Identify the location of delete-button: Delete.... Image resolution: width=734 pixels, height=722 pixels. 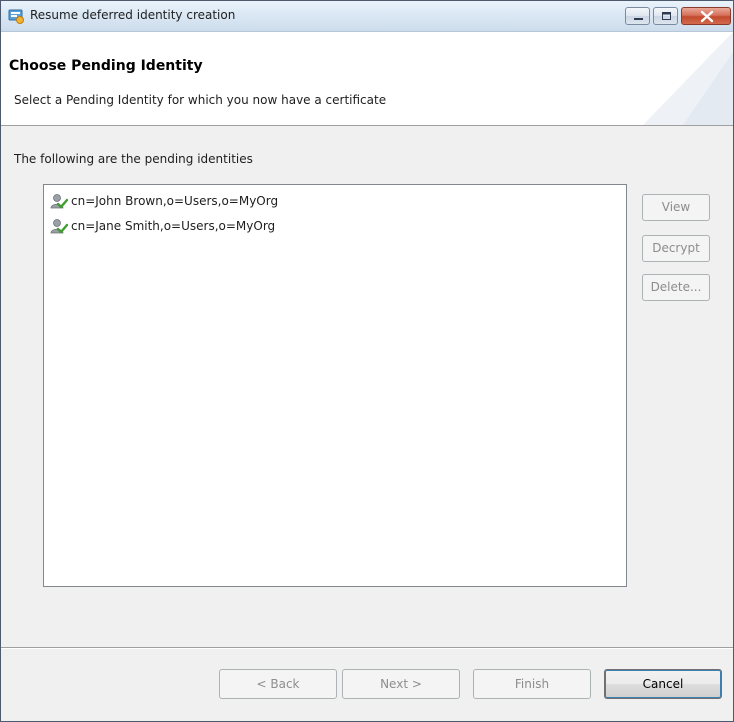
(676, 287).